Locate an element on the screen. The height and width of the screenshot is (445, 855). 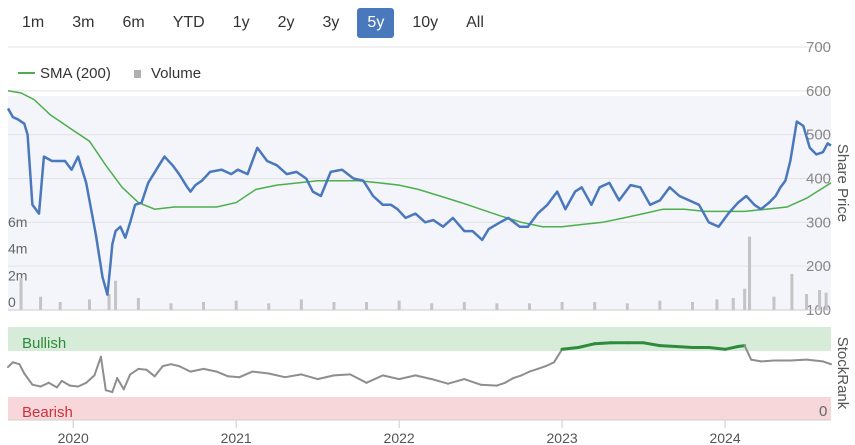
price-axis-tick-label: 500 is located at coordinates (818, 135).